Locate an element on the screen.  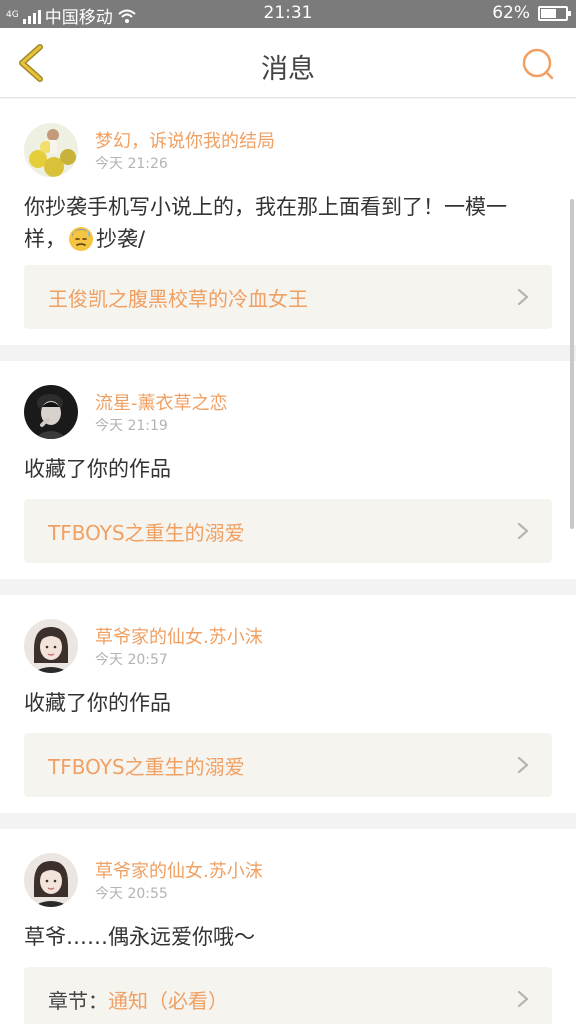
page-title: 消息 is located at coordinates (288, 69).